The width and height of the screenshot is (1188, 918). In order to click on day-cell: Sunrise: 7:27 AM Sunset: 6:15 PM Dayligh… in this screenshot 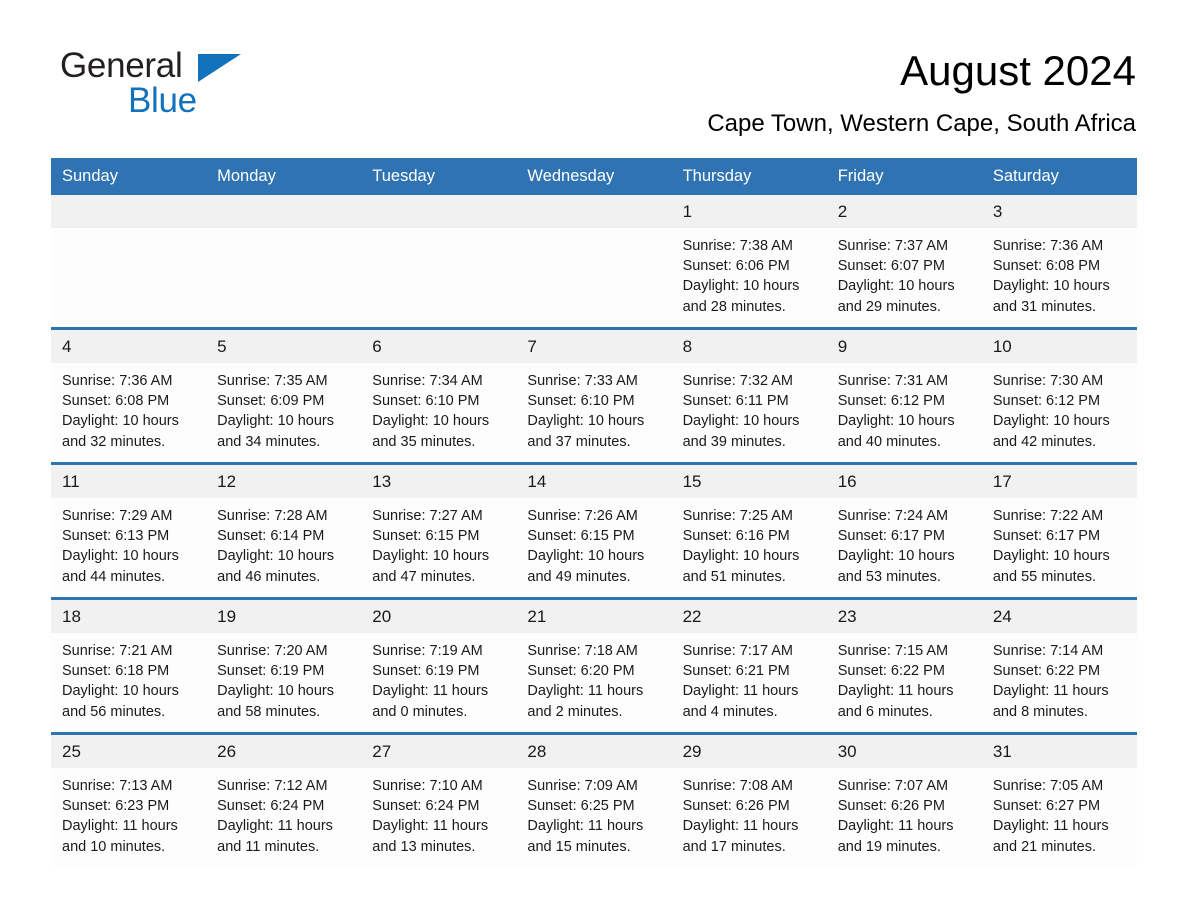, I will do `click(438, 547)`.